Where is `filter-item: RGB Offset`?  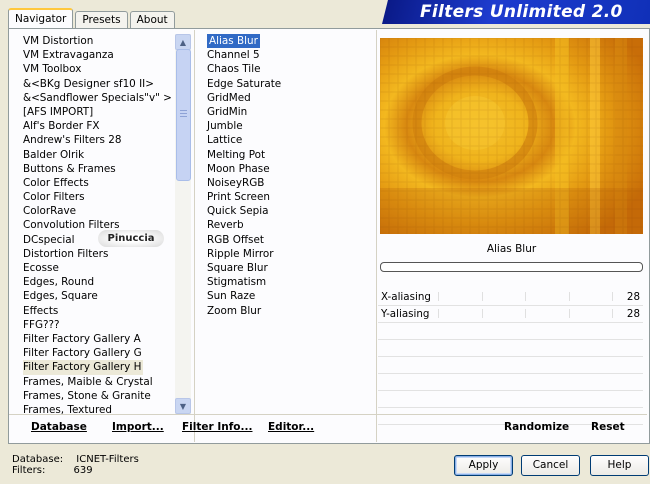
filter-item: RGB Offset is located at coordinates (290, 240).